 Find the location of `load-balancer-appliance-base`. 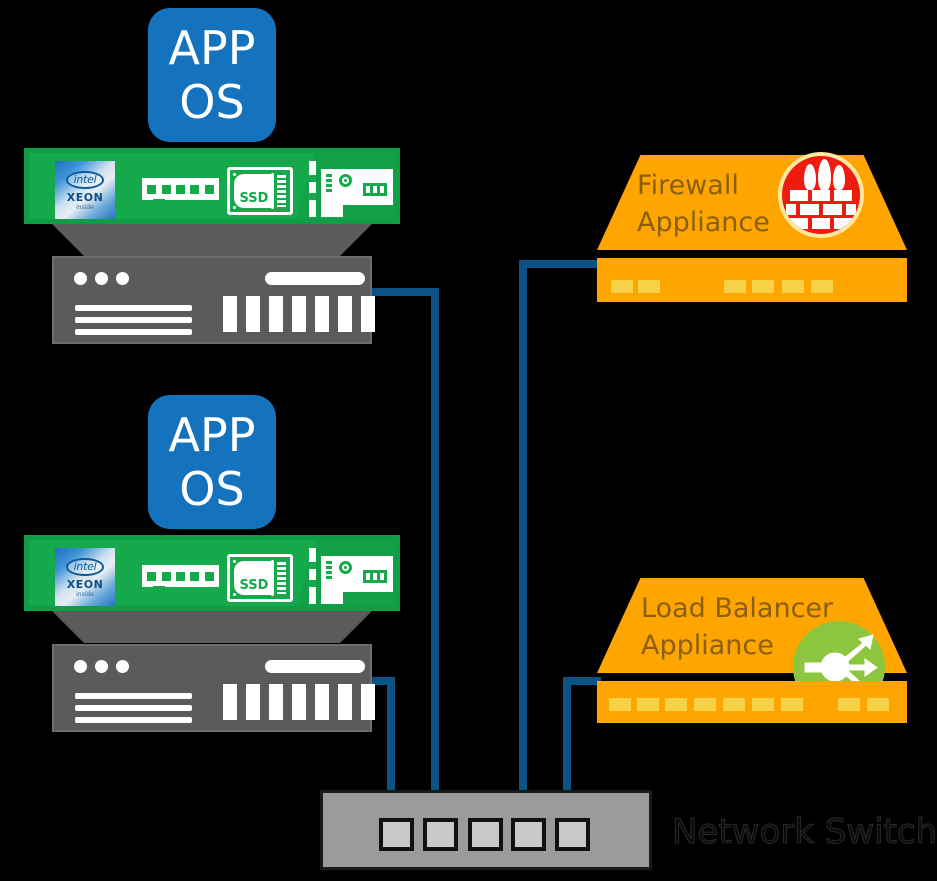

load-balancer-appliance-base is located at coordinates (752, 702).